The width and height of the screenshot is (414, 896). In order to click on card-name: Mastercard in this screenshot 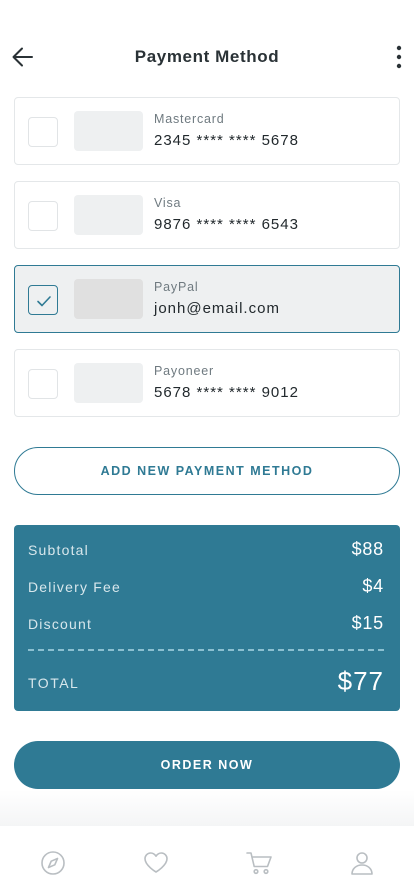, I will do `click(189, 119)`.